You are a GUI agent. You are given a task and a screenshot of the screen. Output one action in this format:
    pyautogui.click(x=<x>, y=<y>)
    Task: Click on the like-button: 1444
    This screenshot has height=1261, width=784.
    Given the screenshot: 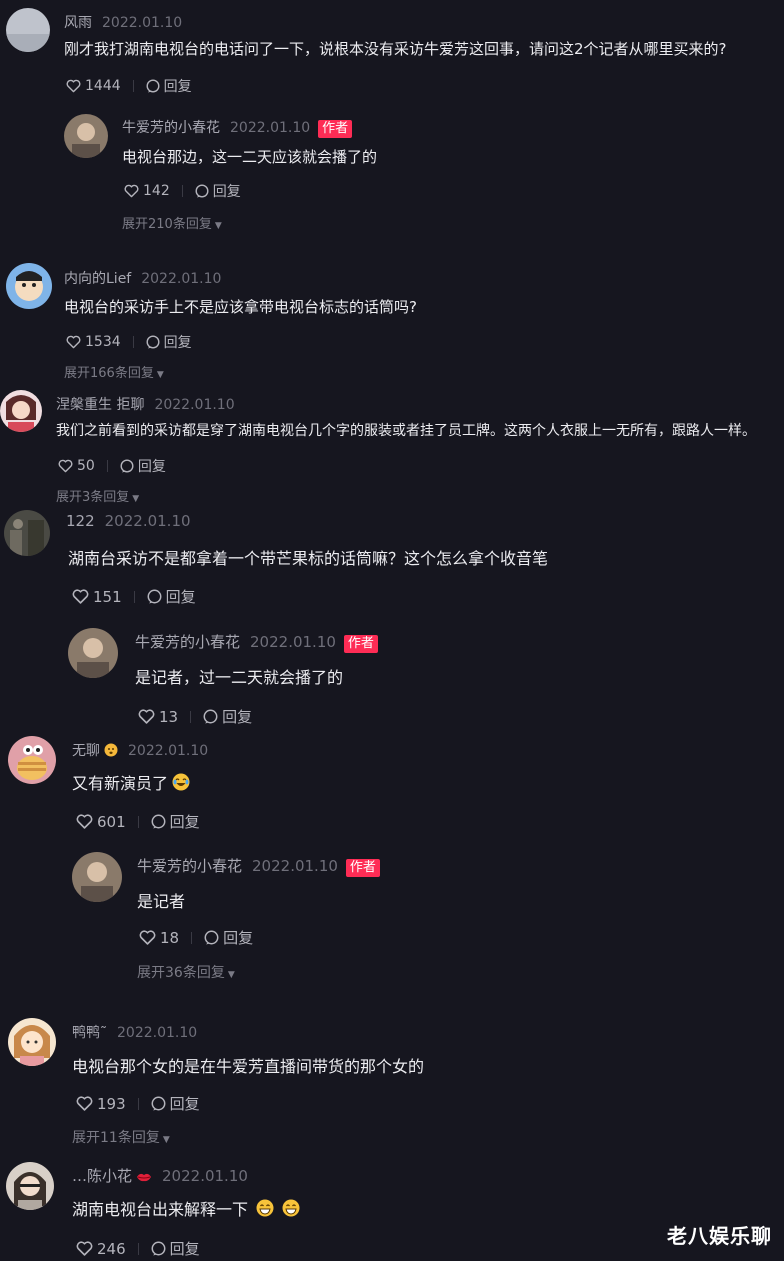 What is the action you would take?
    pyautogui.click(x=93, y=86)
    